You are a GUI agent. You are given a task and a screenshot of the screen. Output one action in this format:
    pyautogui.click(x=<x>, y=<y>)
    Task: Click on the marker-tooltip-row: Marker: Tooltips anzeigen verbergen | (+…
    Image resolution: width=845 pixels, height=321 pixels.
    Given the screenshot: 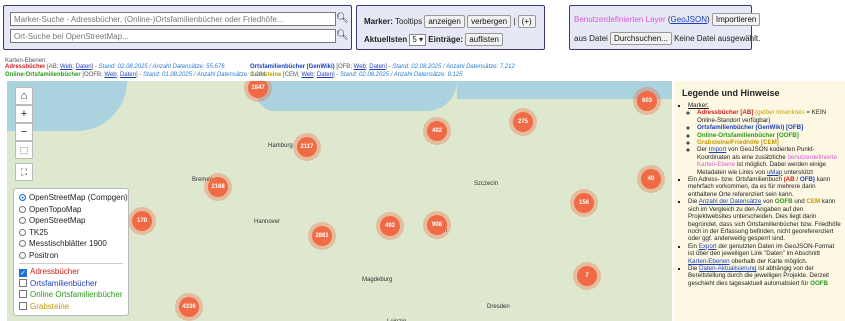 What is the action you would take?
    pyautogui.click(x=450, y=21)
    